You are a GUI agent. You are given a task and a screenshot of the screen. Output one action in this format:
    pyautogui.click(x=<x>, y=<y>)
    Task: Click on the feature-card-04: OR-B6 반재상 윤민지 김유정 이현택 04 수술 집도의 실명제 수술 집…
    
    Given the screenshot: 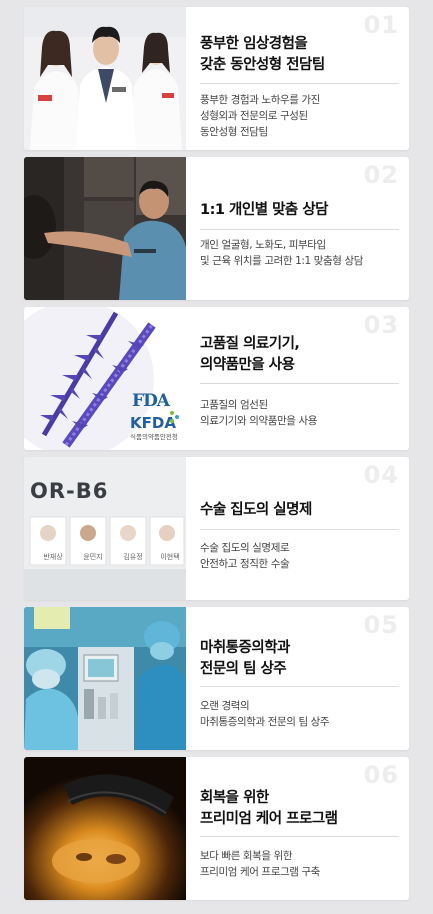 What is the action you would take?
    pyautogui.click(x=216, y=528)
    